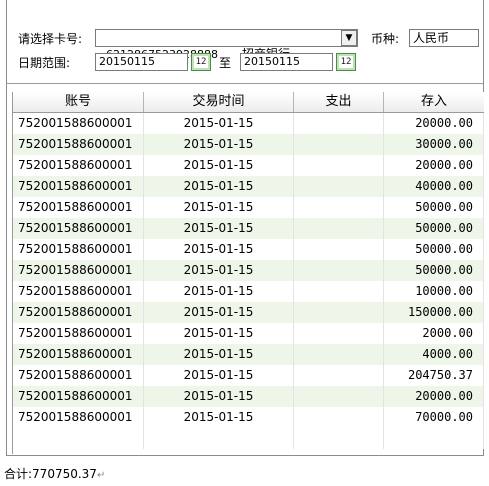  I want to click on empty-row, so click(248, 438).